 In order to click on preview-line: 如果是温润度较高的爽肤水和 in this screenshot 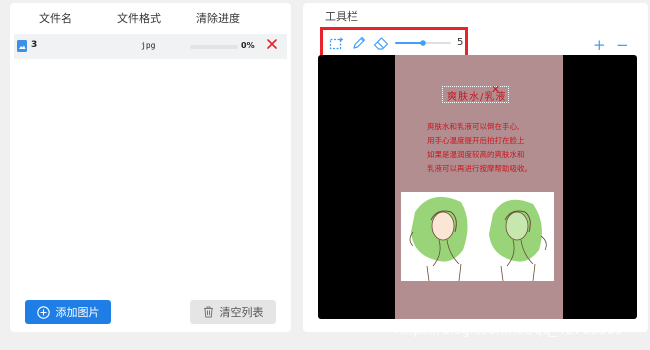, I will do `click(476, 154)`.